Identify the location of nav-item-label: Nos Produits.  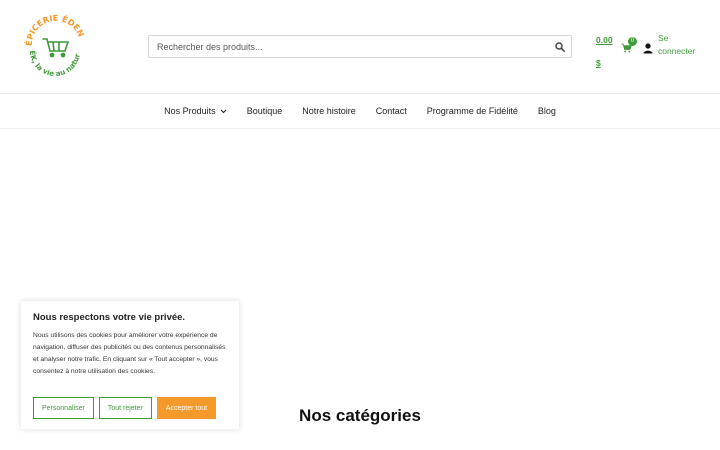
(190, 111).